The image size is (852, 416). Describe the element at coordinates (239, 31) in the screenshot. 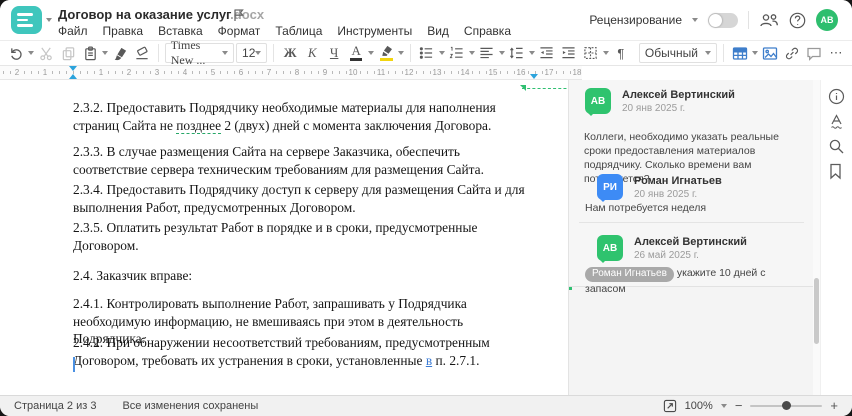

I see `menu-format: Формат` at that location.